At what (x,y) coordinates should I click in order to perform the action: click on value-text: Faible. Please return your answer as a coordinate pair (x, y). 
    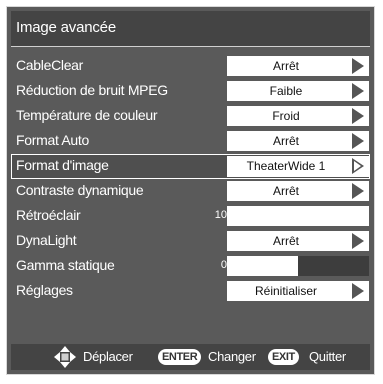
    Looking at the image, I should click on (286, 91).